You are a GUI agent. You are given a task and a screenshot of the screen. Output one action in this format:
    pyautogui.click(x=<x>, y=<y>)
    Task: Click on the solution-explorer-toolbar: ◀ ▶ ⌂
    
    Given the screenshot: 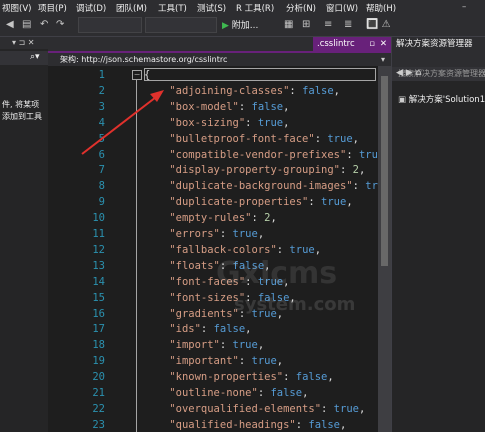 What is the action you would take?
    pyautogui.click(x=438, y=64)
    